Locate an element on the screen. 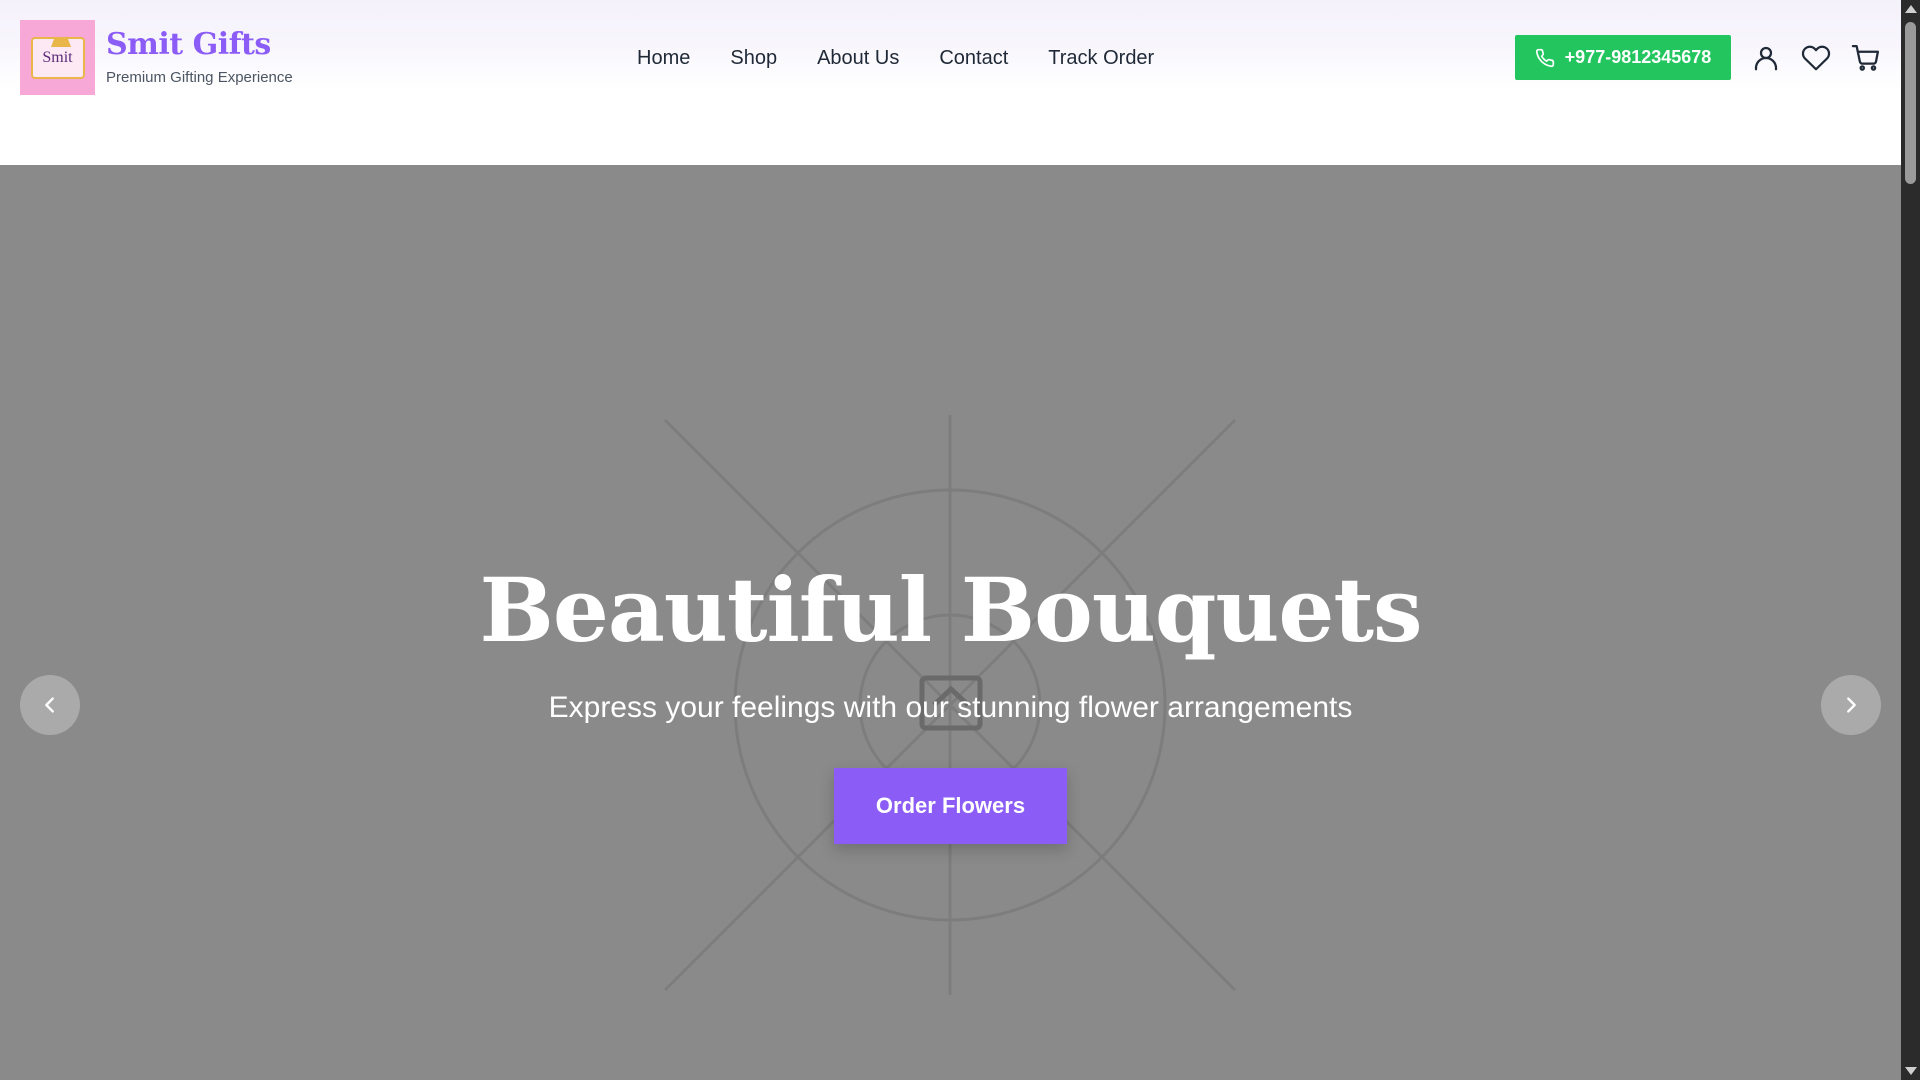  logo: Smit is located at coordinates (57, 57).